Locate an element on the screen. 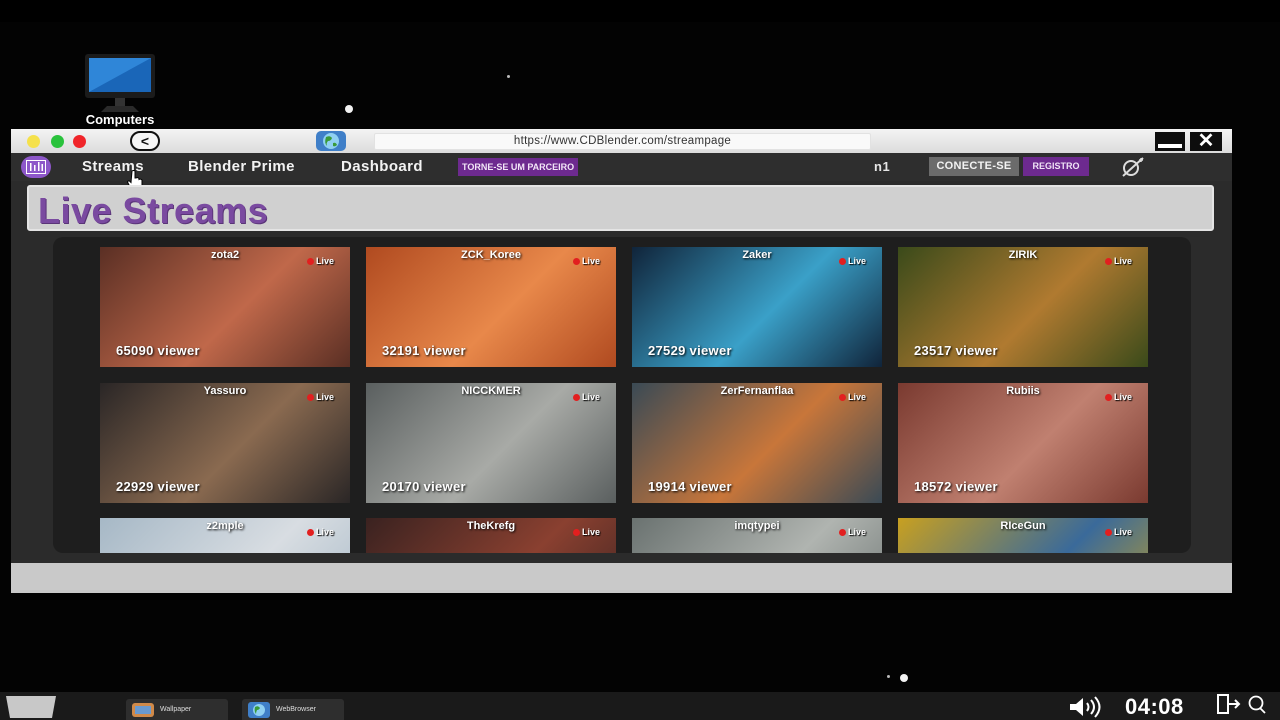  top-band is located at coordinates (640, 11).